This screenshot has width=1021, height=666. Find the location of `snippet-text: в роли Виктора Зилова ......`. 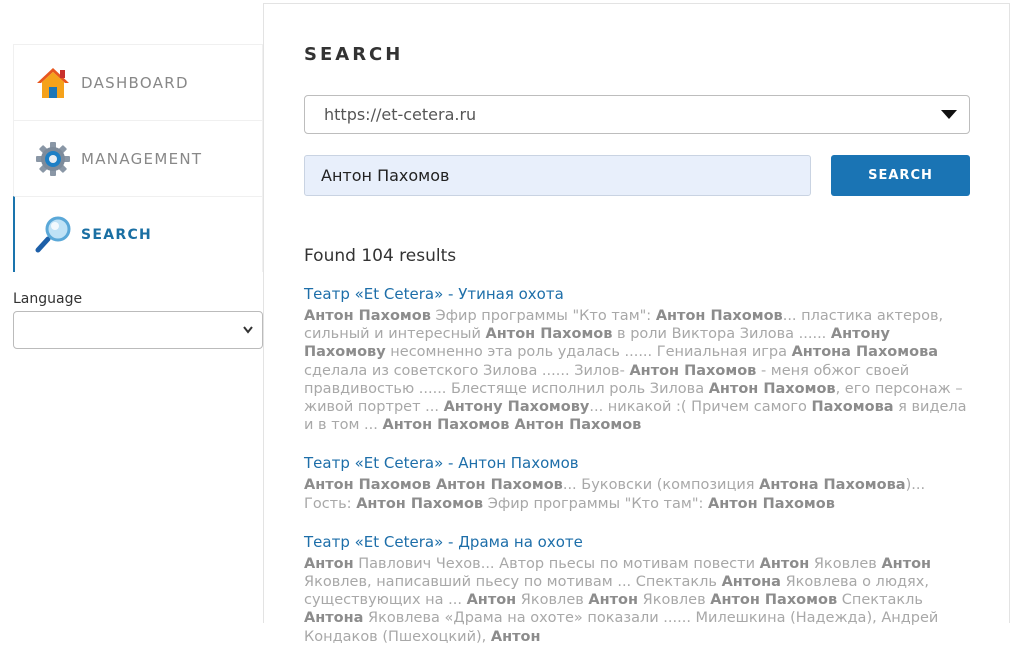

snippet-text: в роли Виктора Зилова ...... is located at coordinates (721, 334).